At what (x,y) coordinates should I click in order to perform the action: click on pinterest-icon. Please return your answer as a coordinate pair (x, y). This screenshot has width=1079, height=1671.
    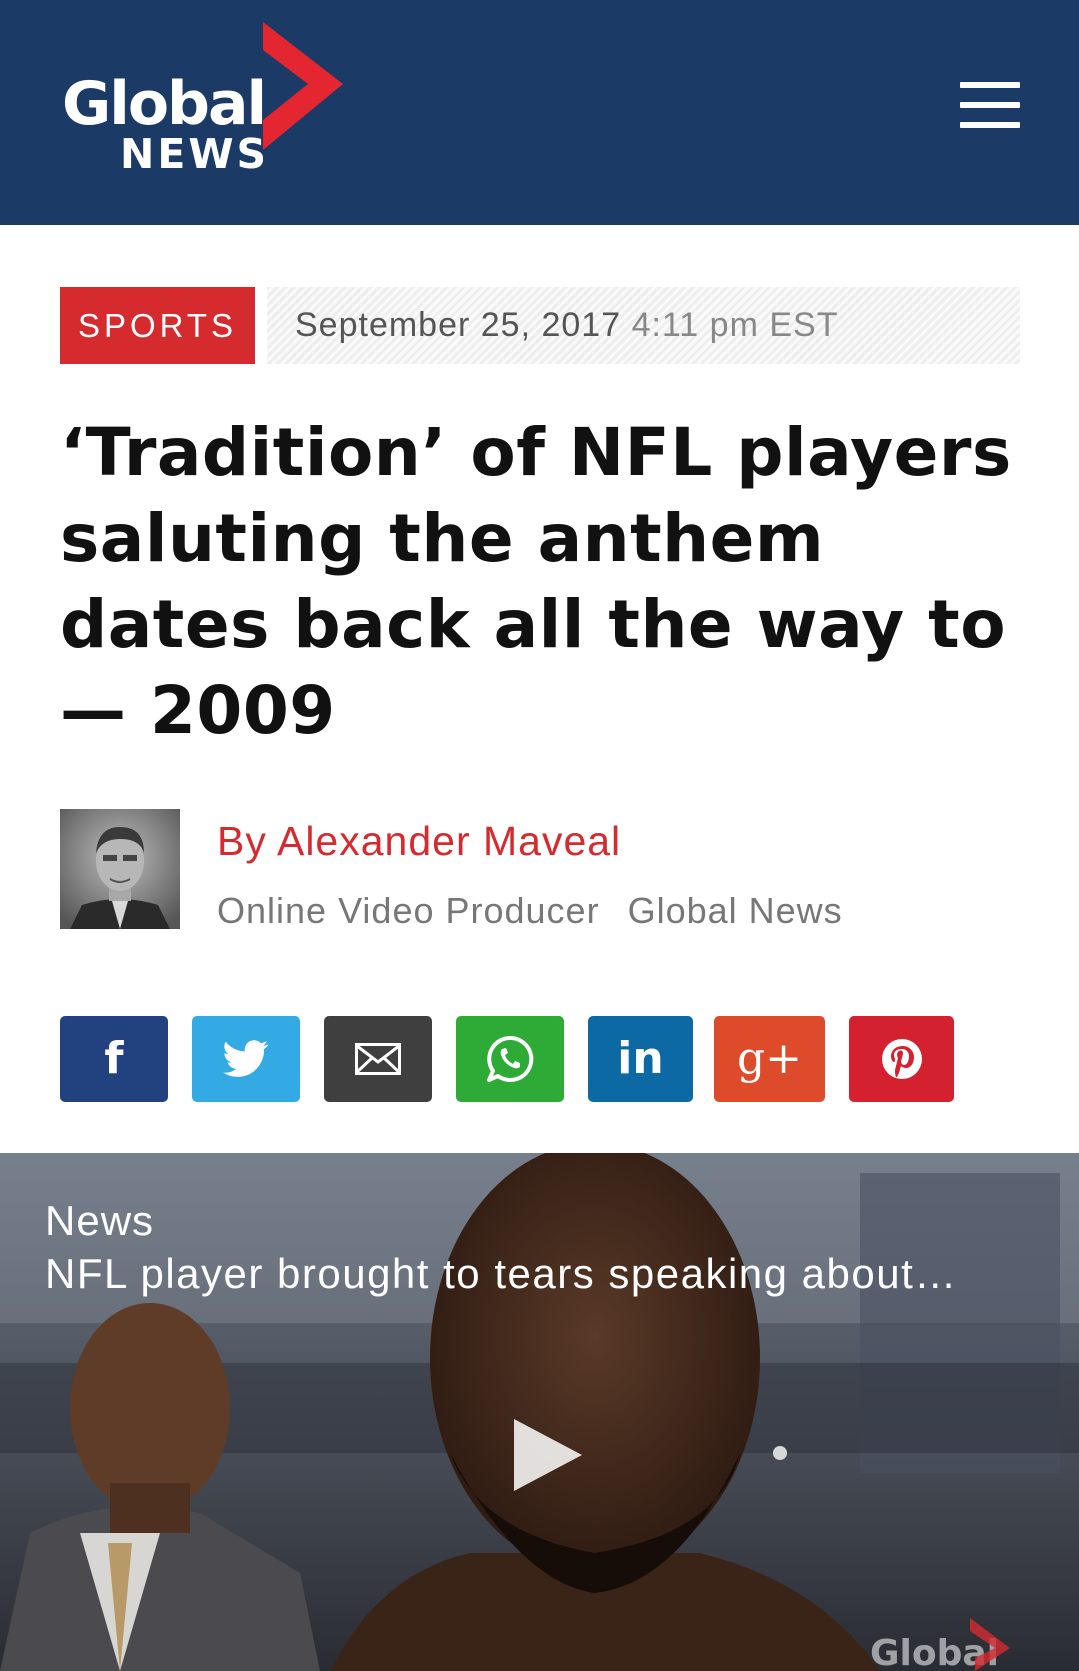
    Looking at the image, I should click on (901, 1059).